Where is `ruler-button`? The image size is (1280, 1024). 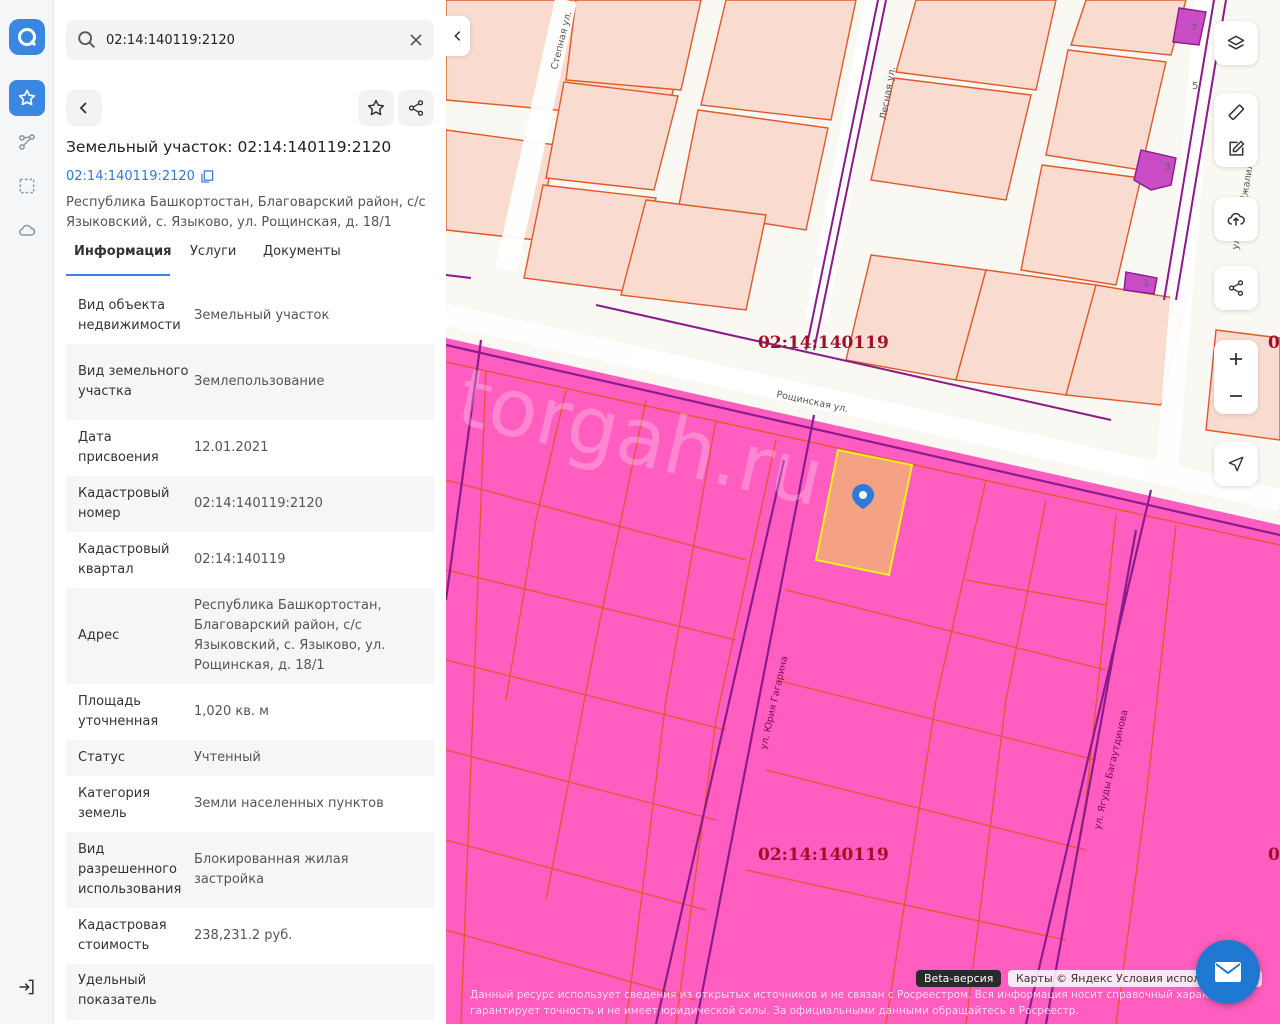
ruler-button is located at coordinates (1236, 111).